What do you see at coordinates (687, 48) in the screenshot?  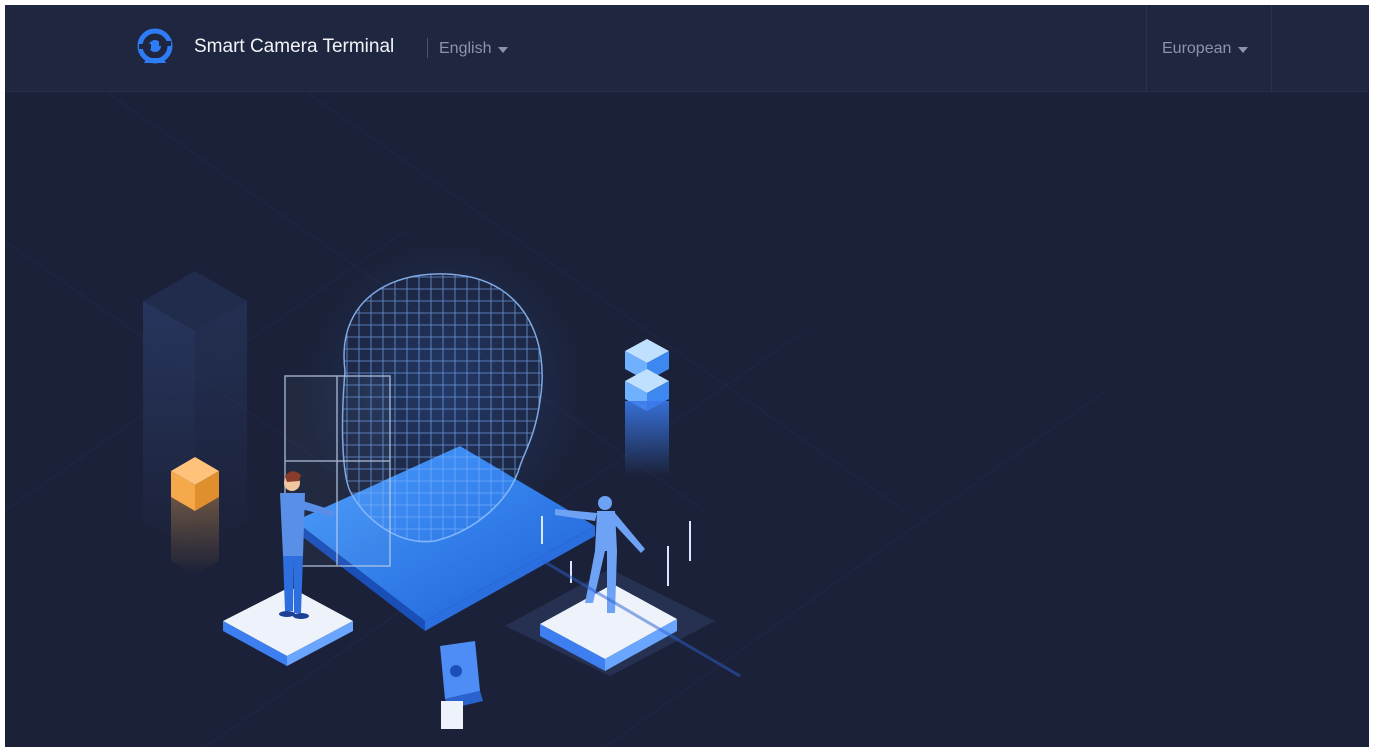 I see `top-bar: Smart Camera Terminal English European` at bounding box center [687, 48].